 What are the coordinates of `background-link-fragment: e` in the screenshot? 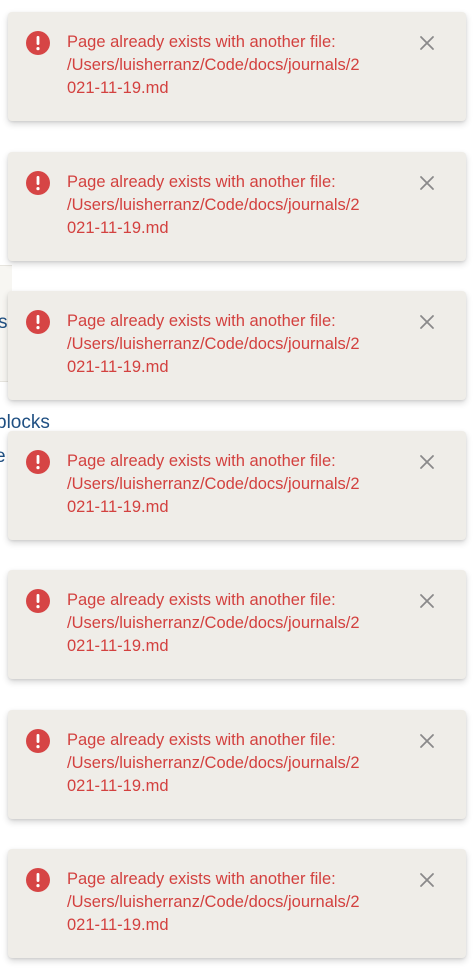 It's located at (3, 457).